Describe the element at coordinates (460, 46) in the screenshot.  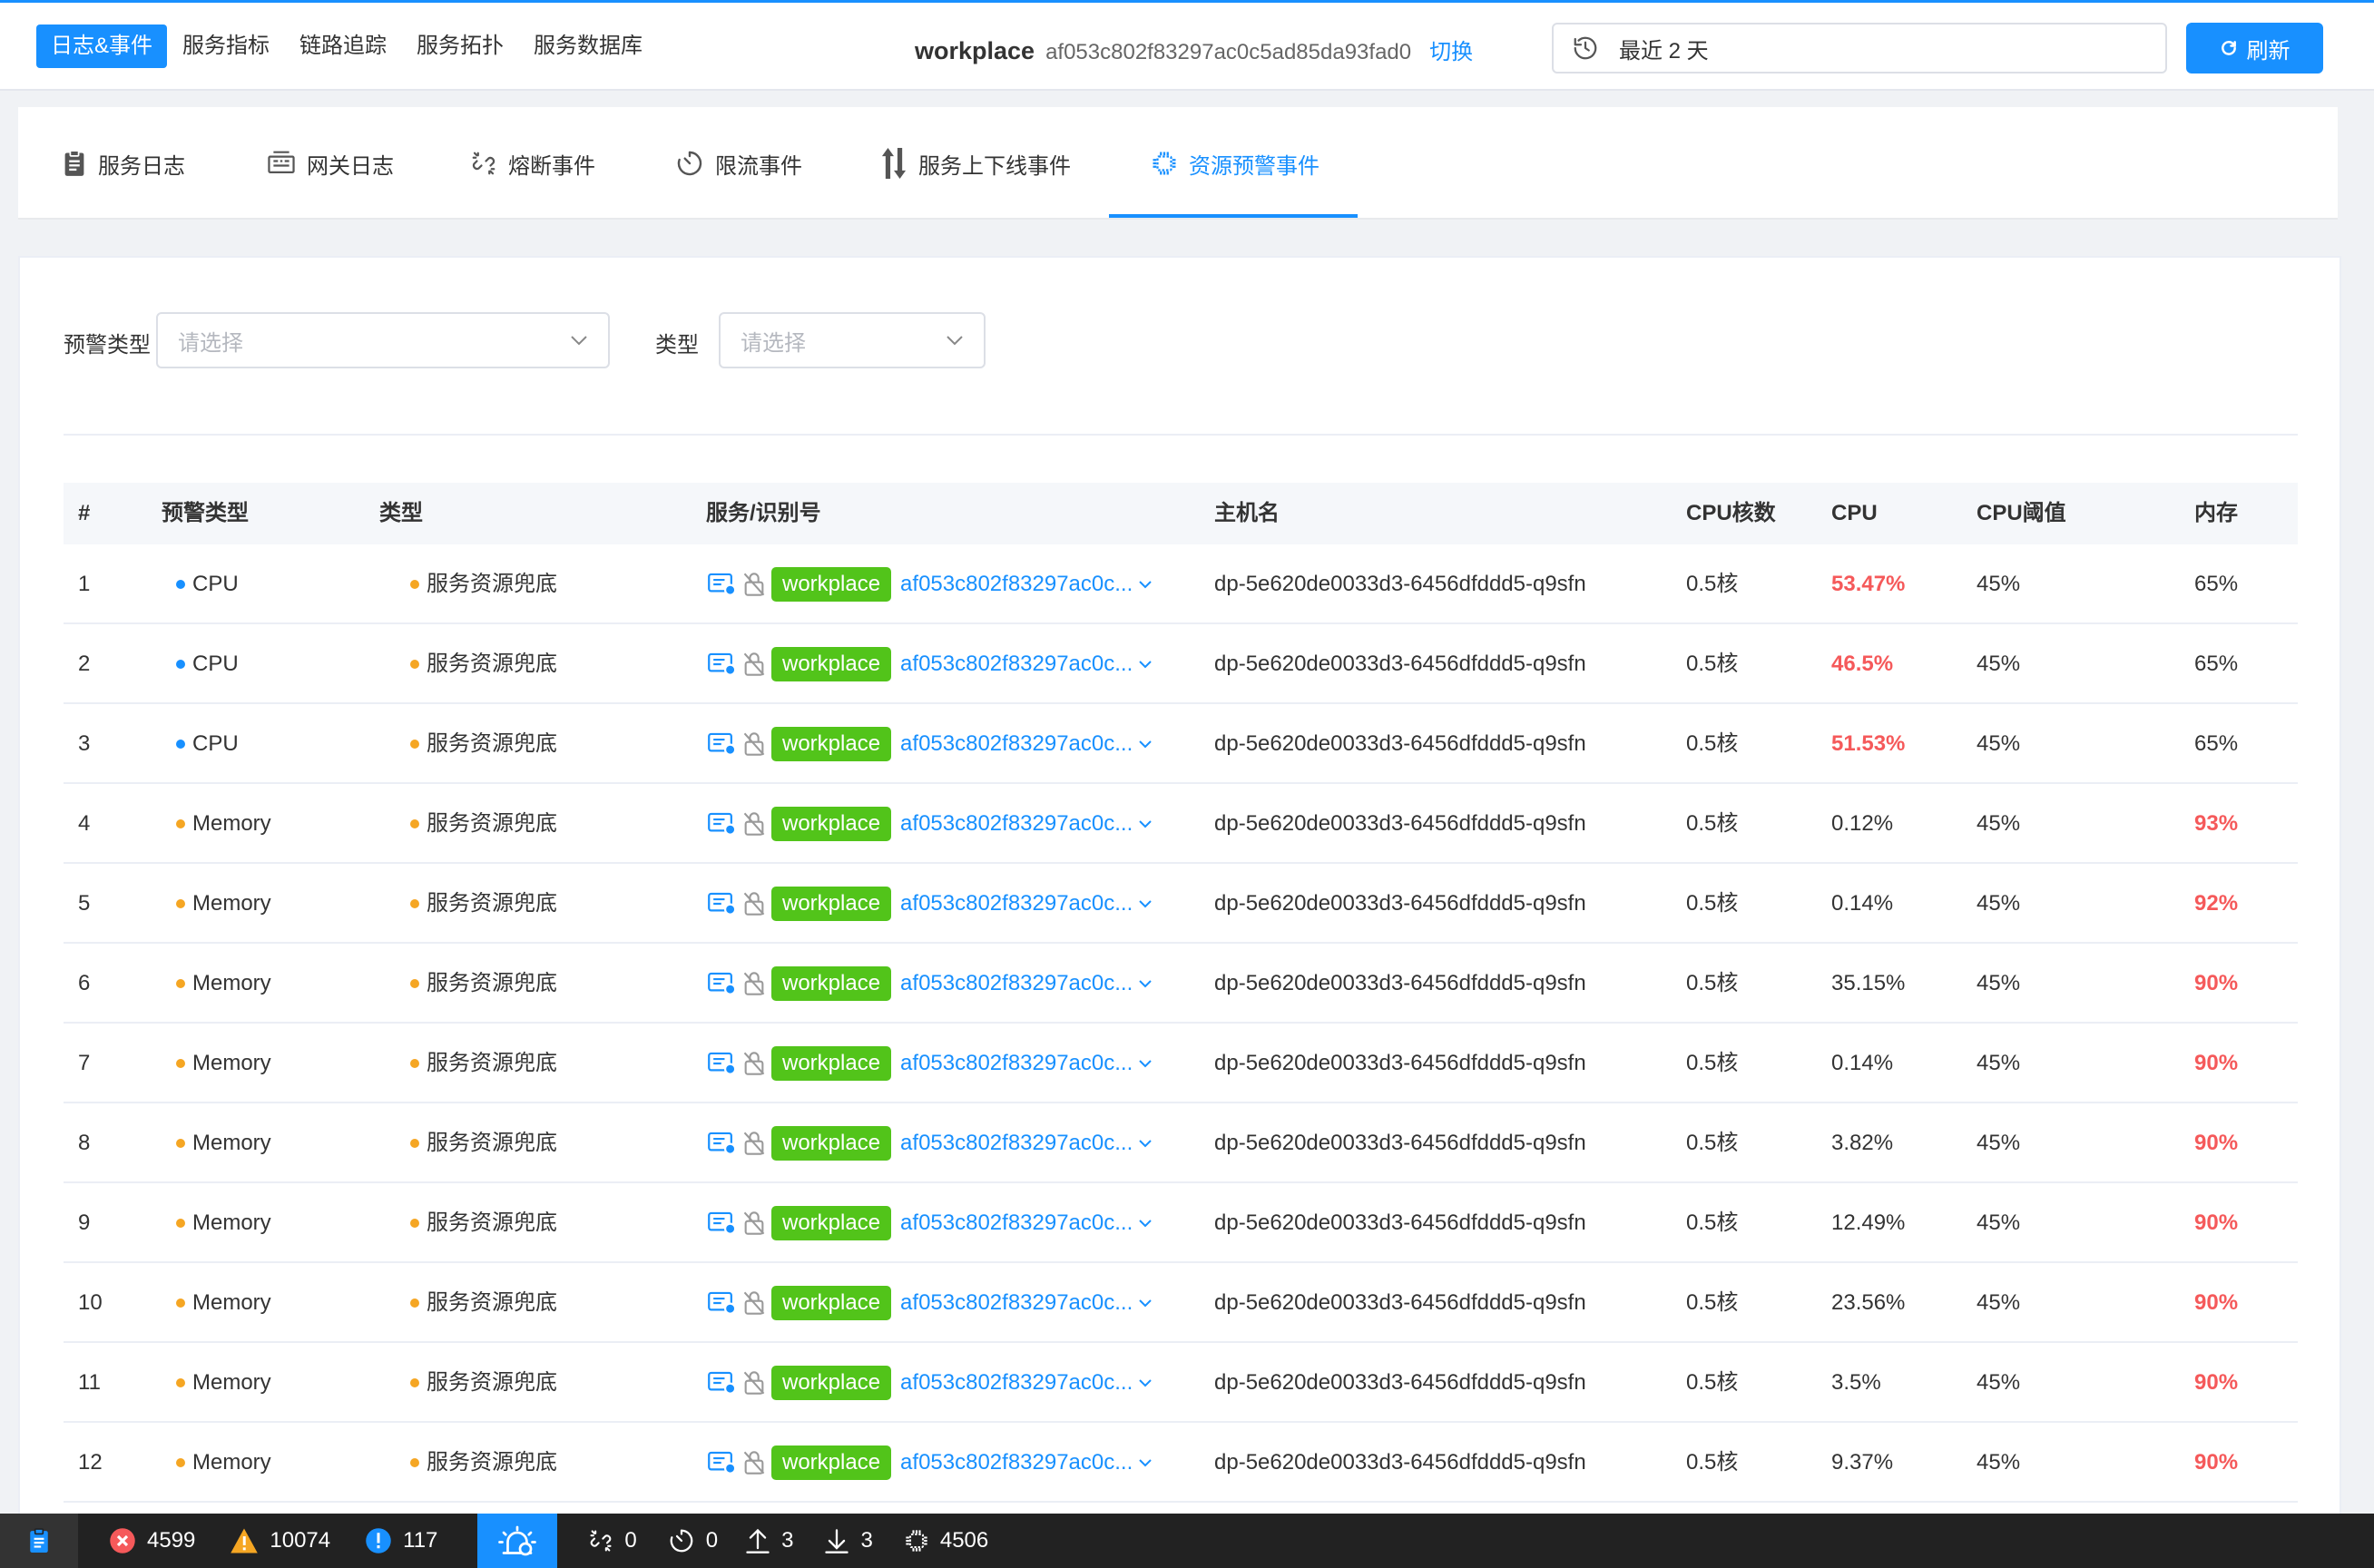
I see `nav-topology: 服务拓扑` at that location.